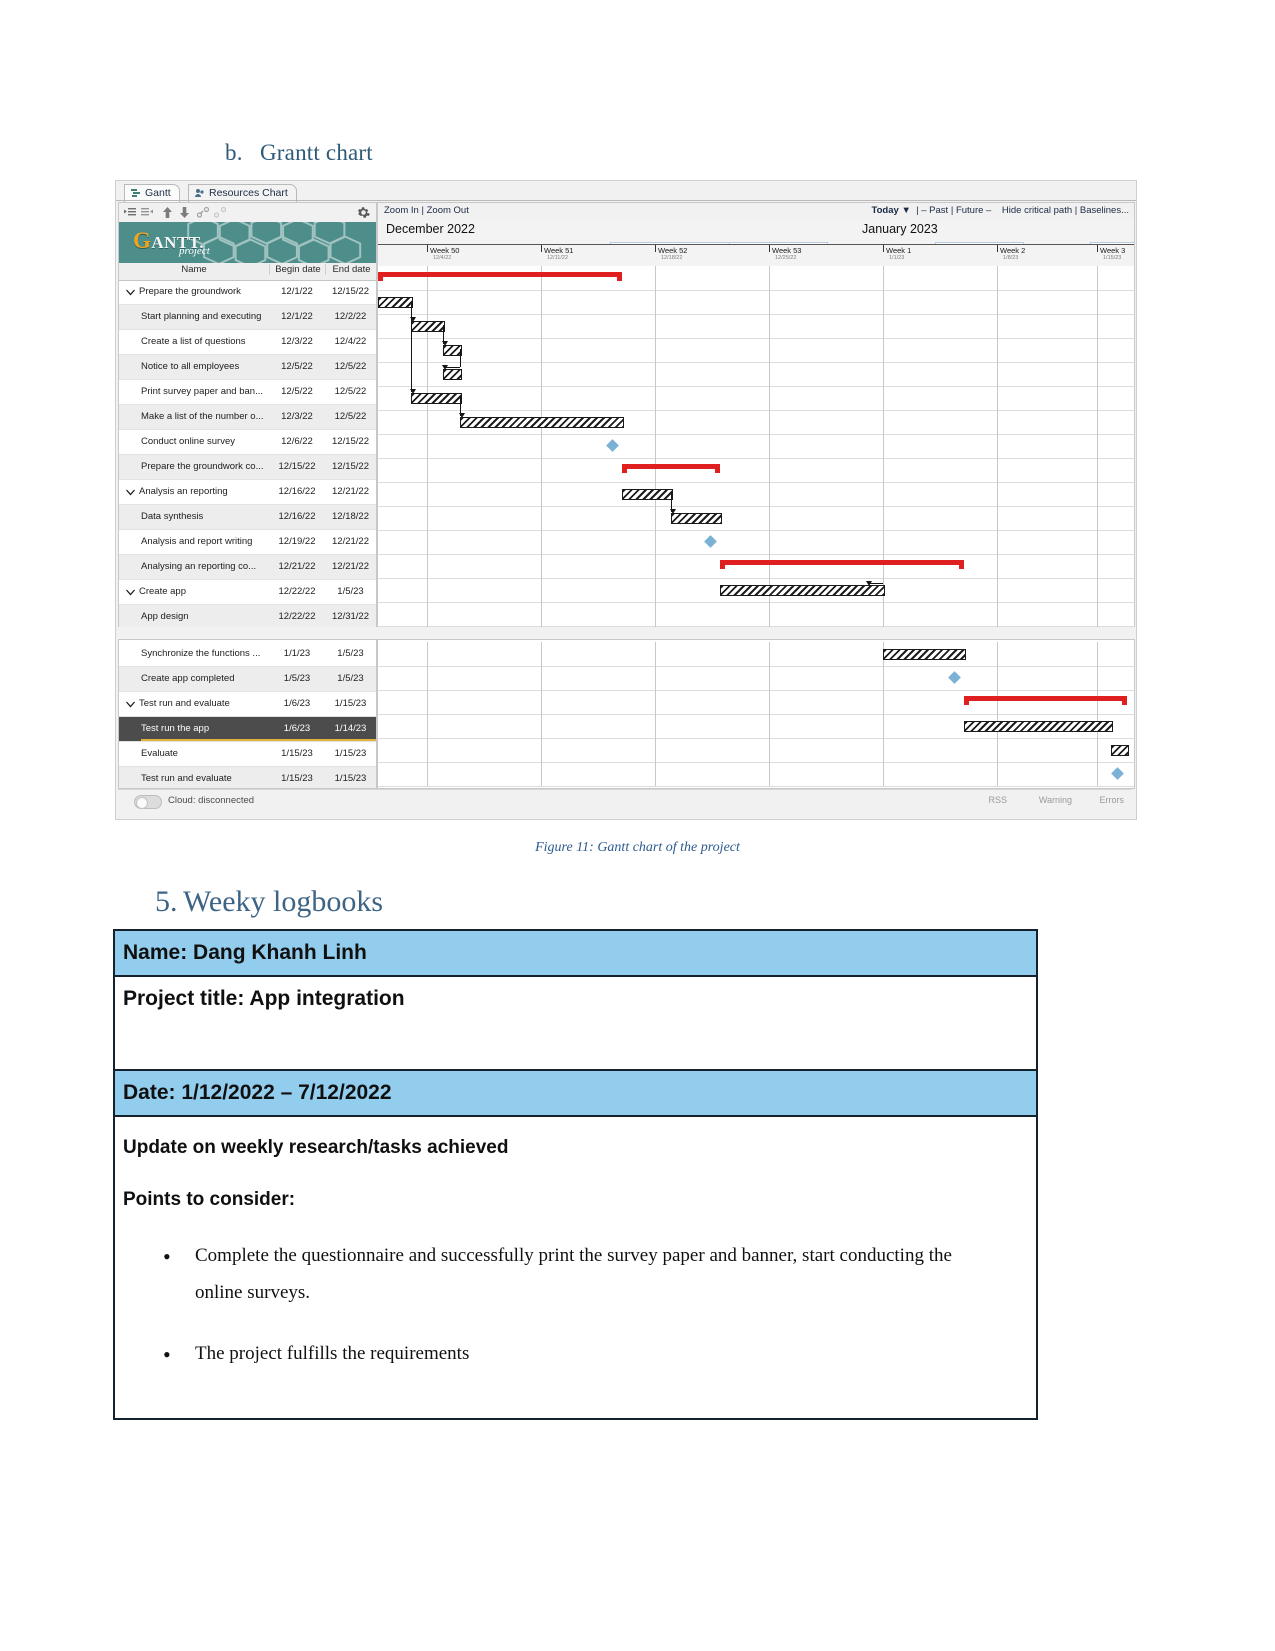 This screenshot has height=1651, width=1275. I want to click on logbook-row-date: Date: 1/12/2022 – 7/12/2022, so click(575, 1094).